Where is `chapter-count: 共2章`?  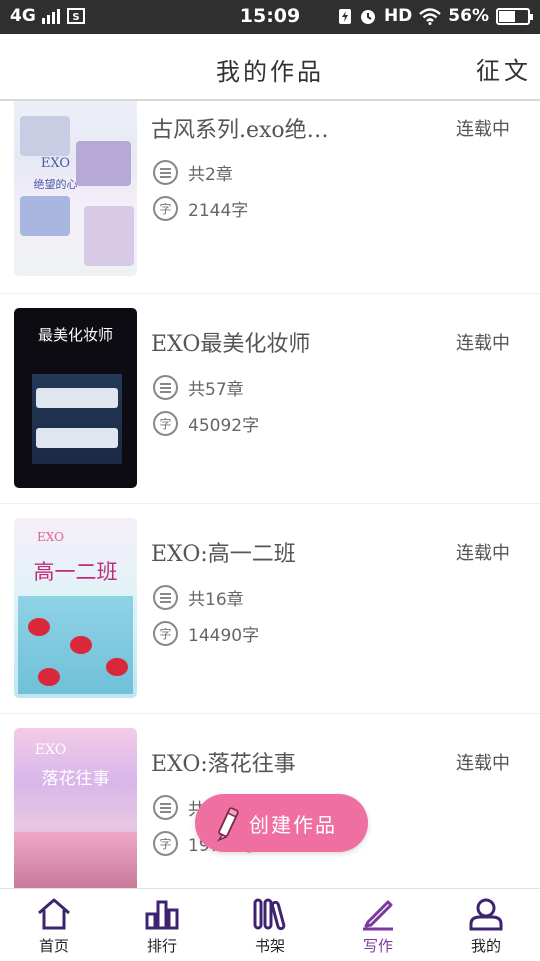
chapter-count: 共2章 is located at coordinates (193, 172).